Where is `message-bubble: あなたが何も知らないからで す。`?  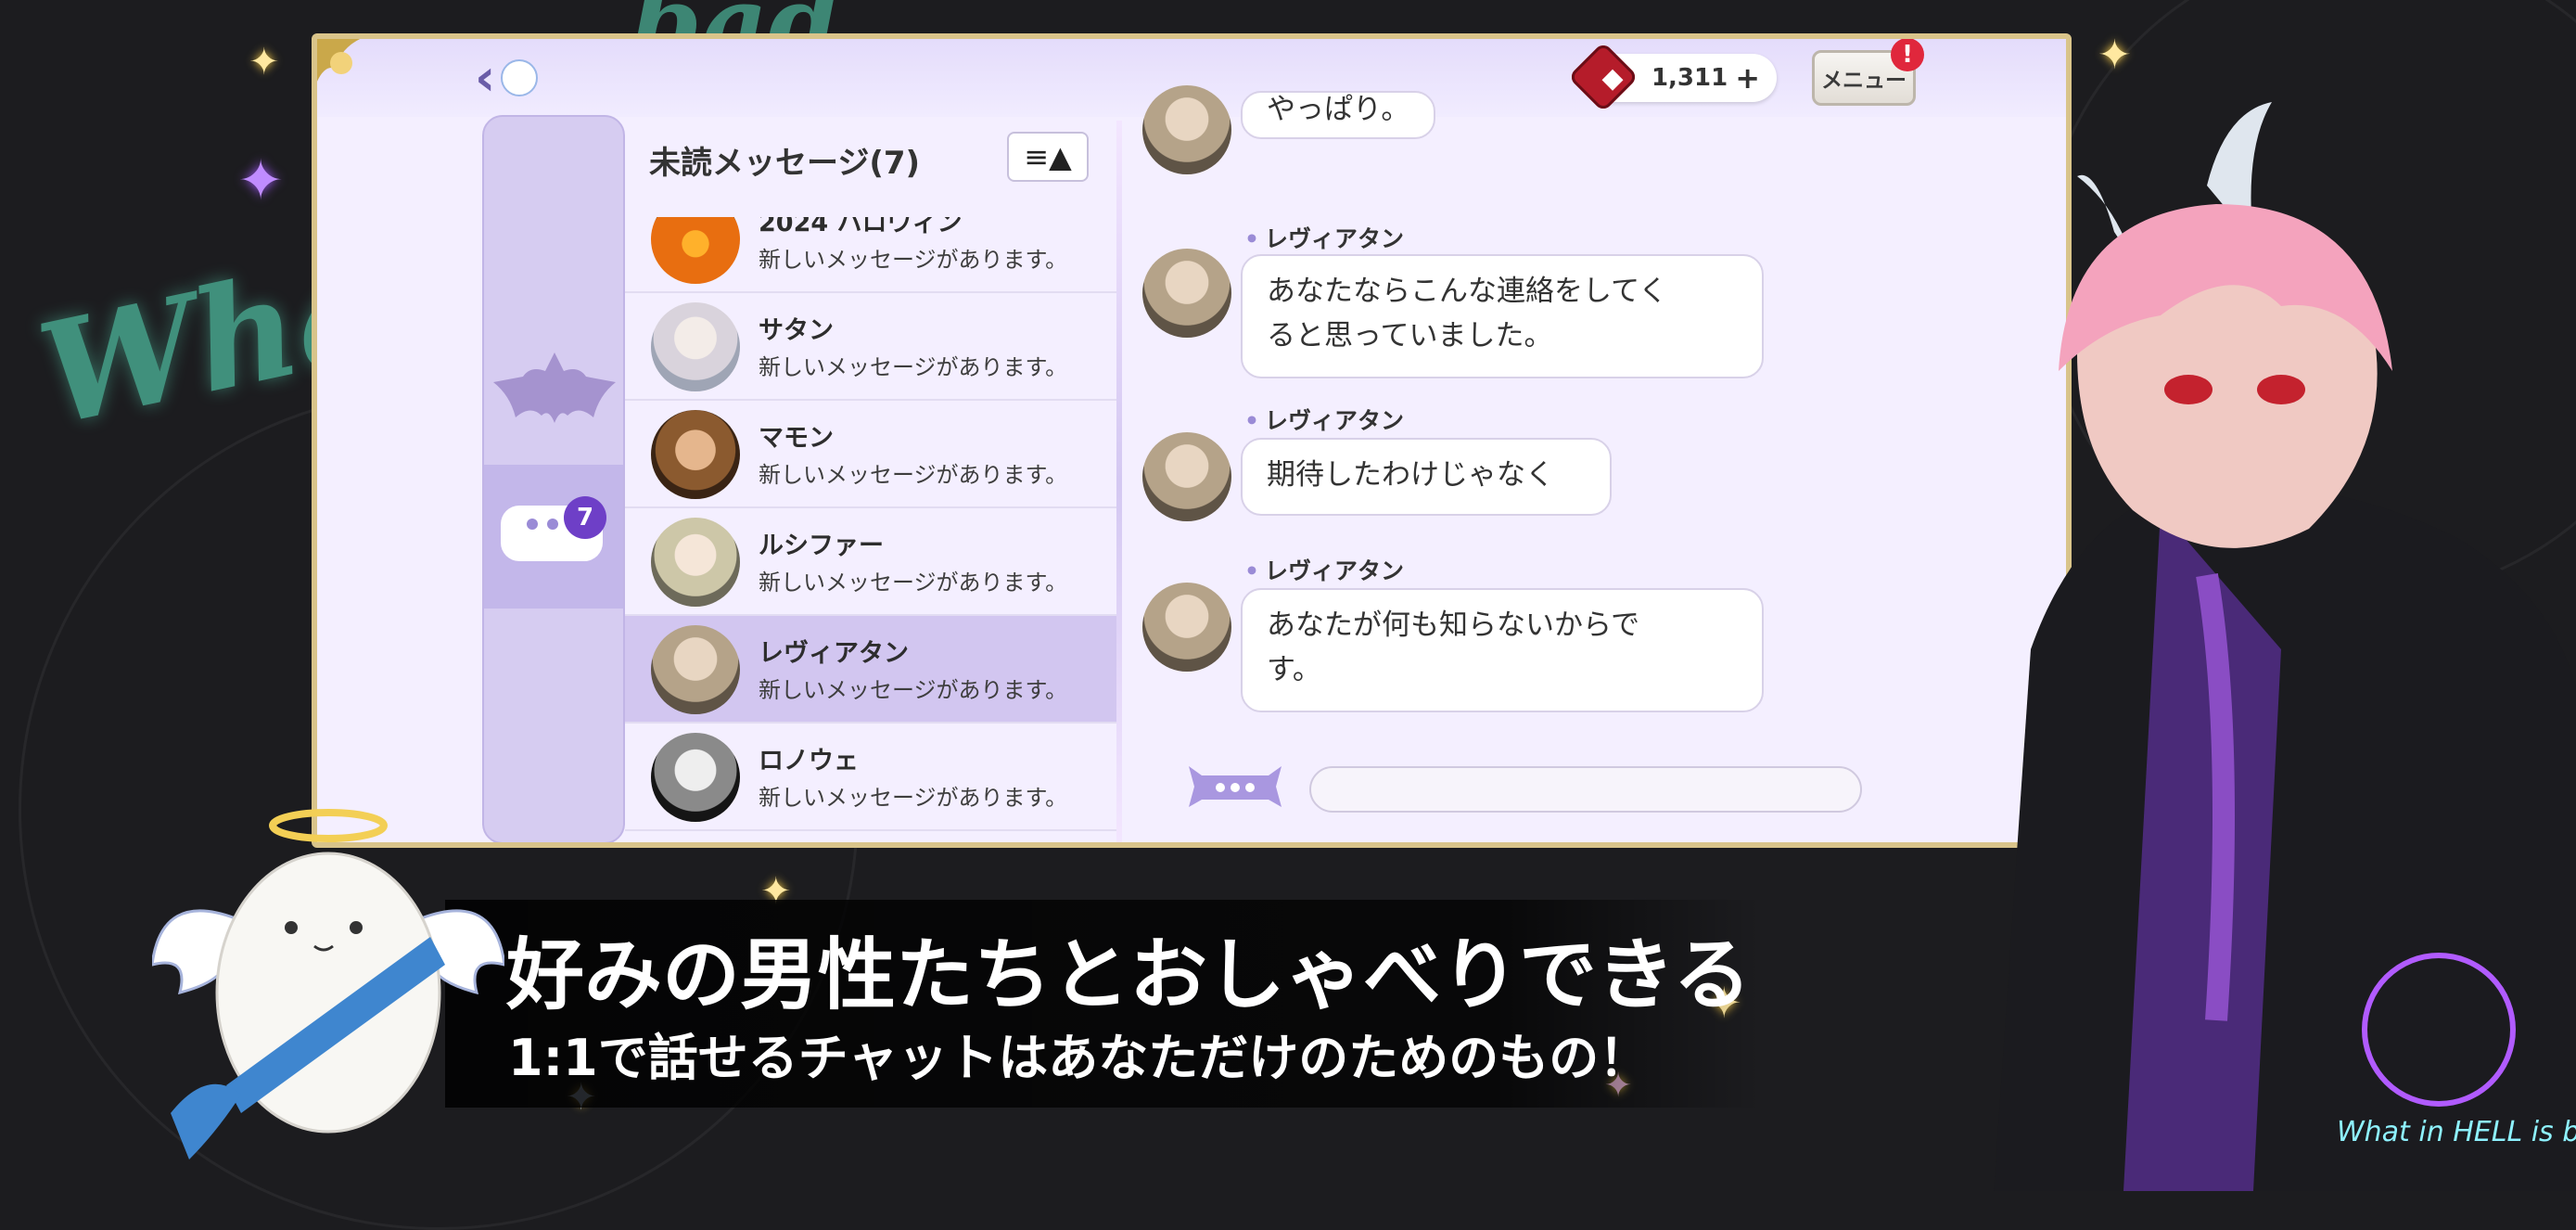 message-bubble: あなたが何も知らないからで す。 is located at coordinates (1502, 650).